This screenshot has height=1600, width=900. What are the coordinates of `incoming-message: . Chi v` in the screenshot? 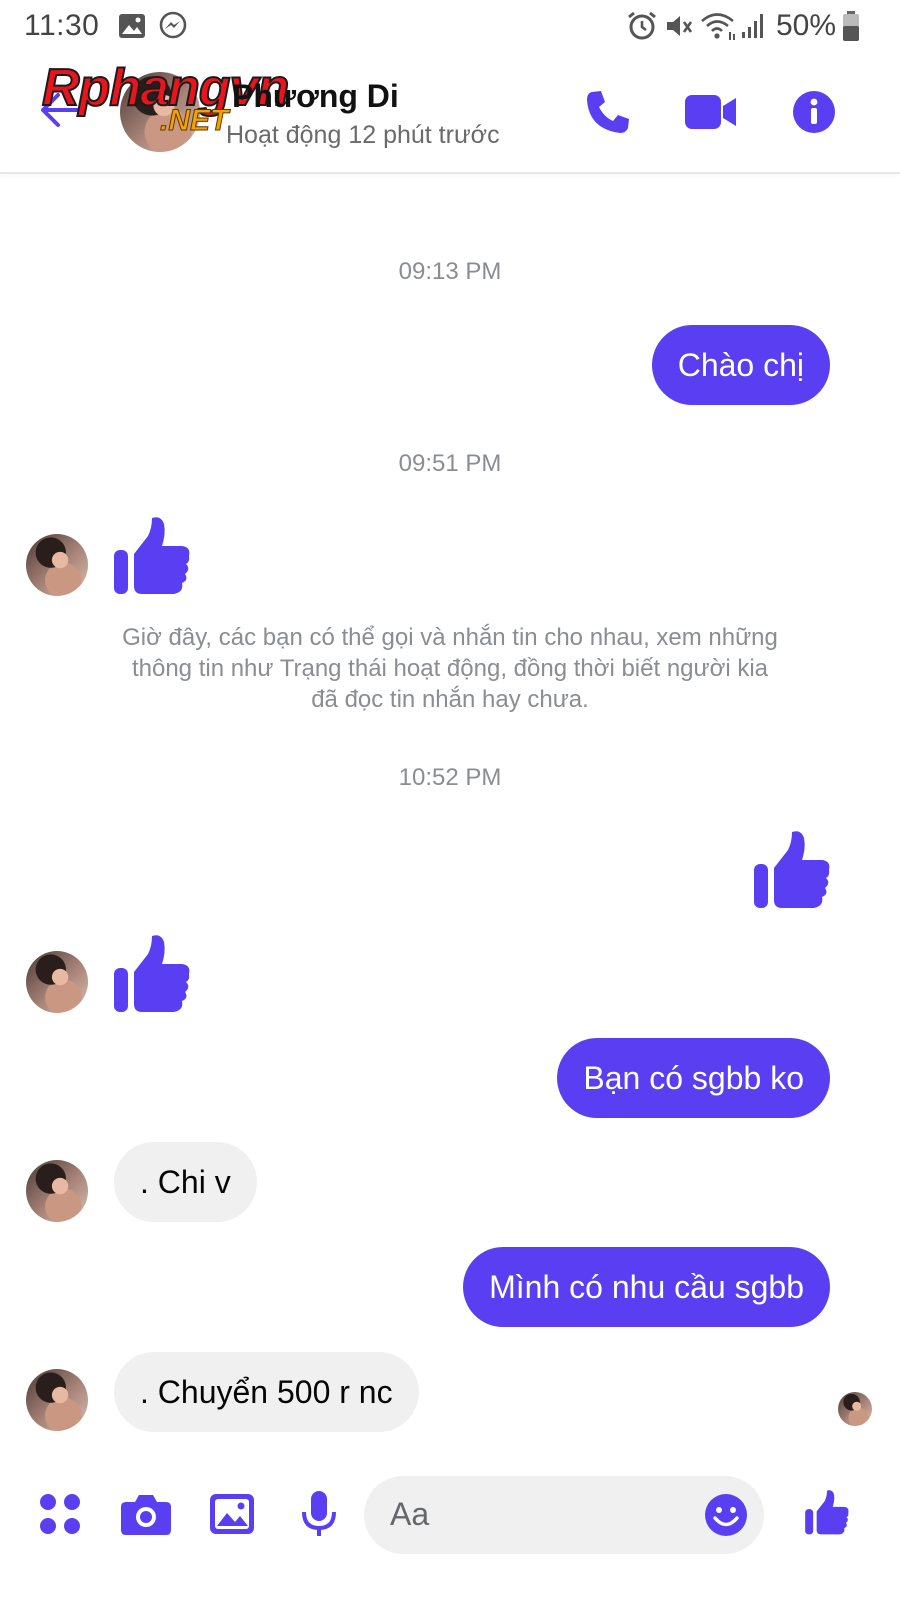 It's located at (185, 1182).